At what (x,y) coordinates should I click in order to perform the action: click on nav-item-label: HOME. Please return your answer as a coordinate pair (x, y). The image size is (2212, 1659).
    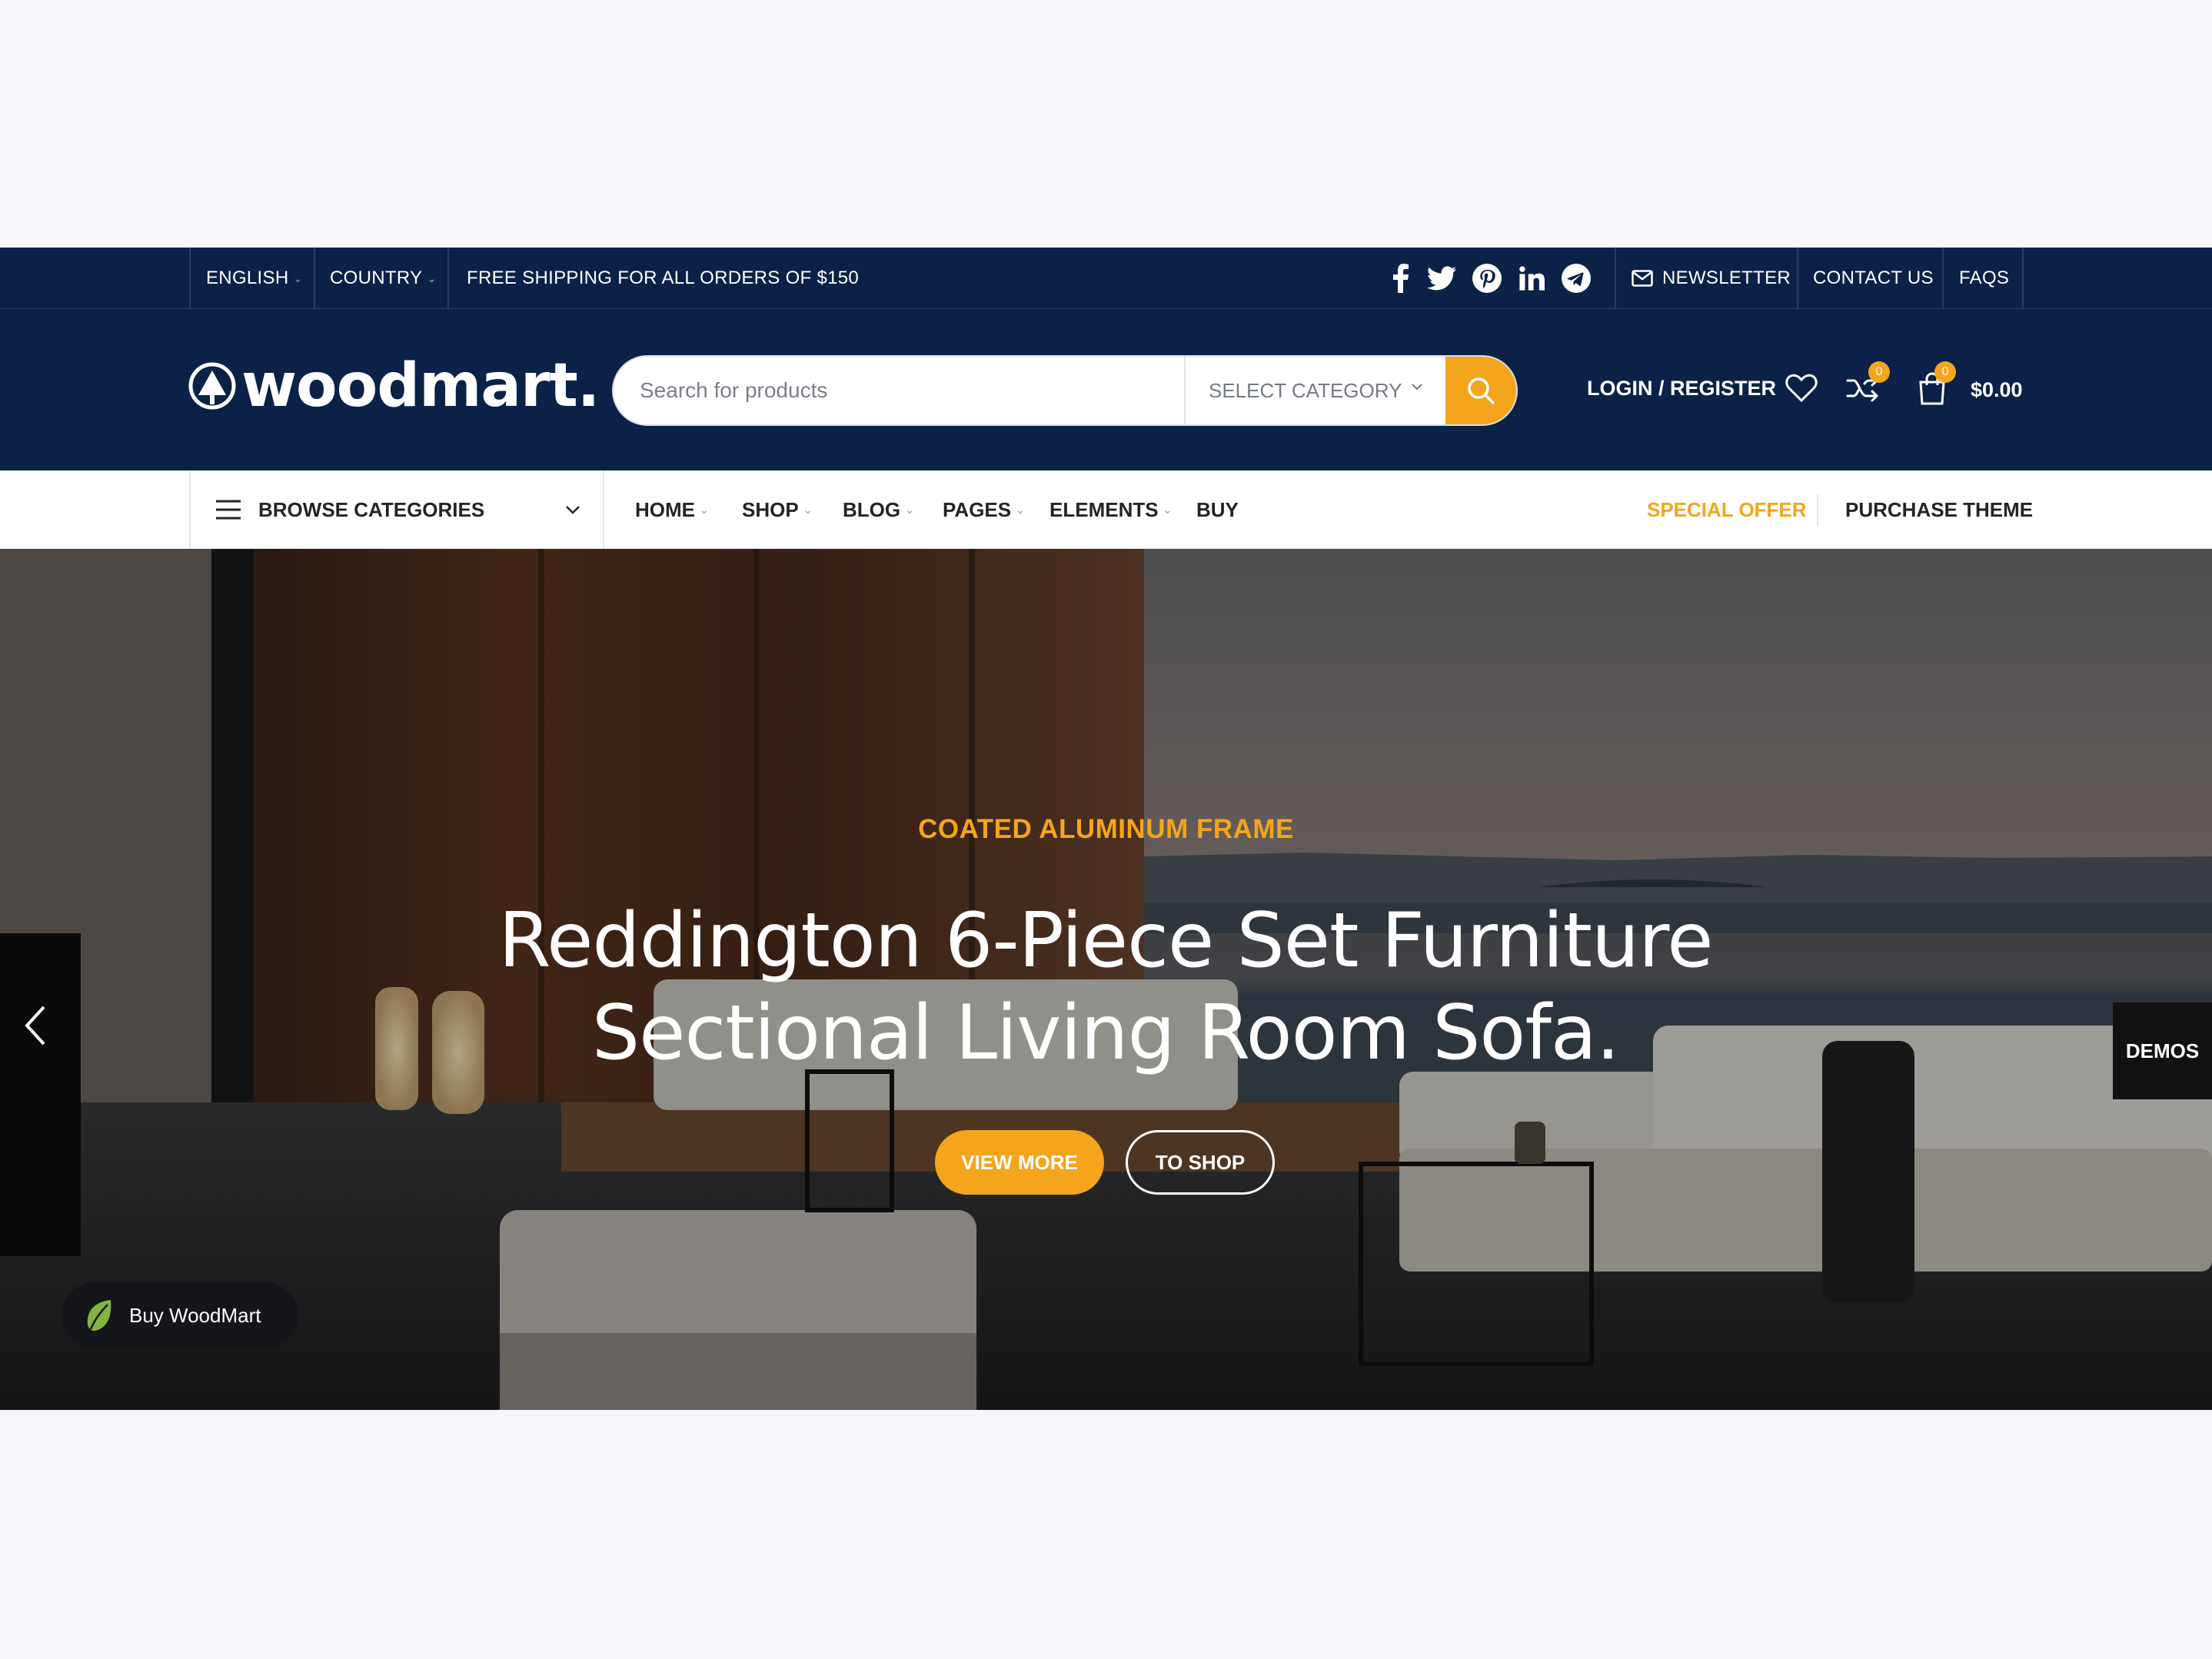
    Looking at the image, I should click on (665, 509).